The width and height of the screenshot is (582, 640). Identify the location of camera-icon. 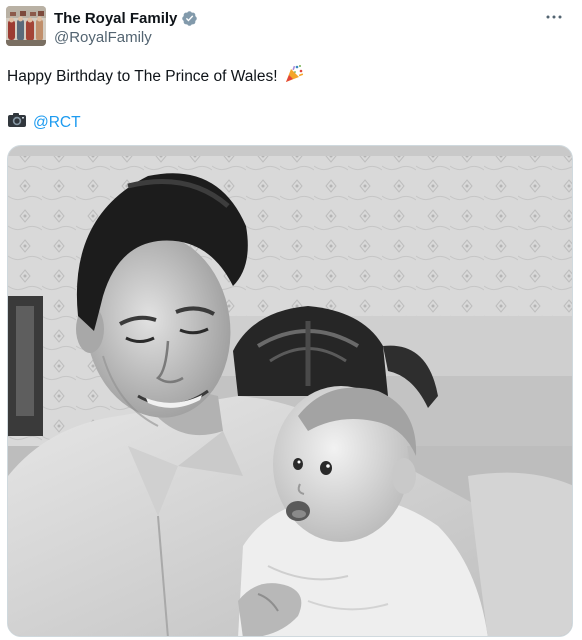
(17, 123).